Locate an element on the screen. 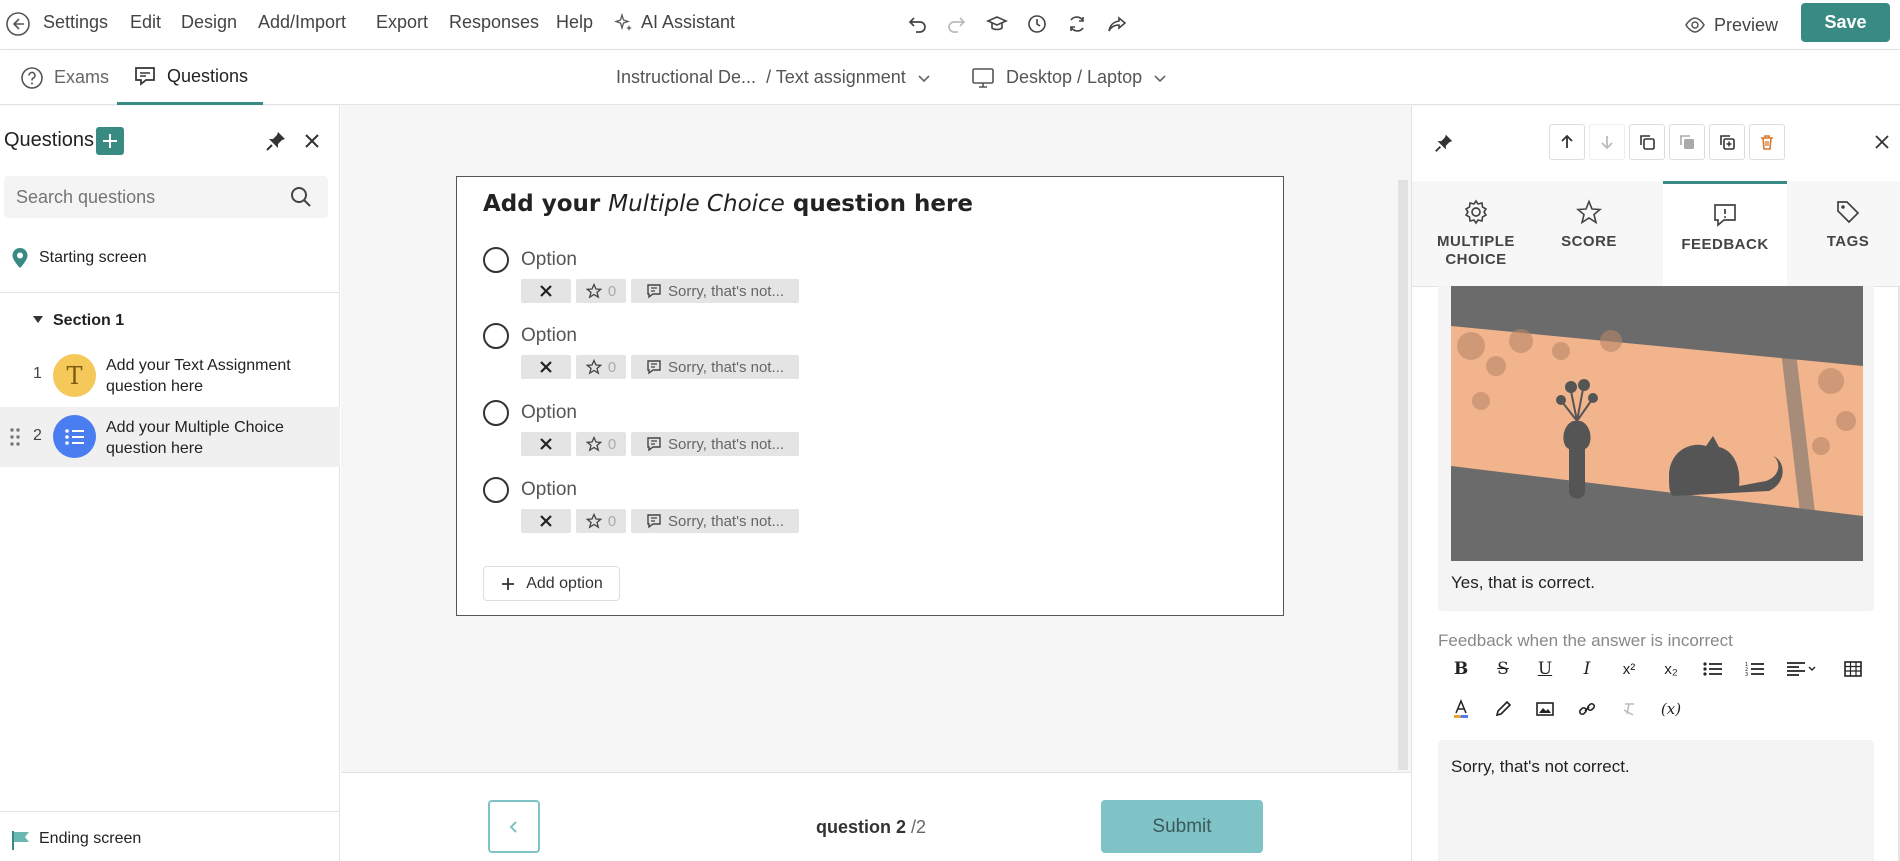  question-item-2: 2 Add your Multiple Choice question here is located at coordinates (170, 437).